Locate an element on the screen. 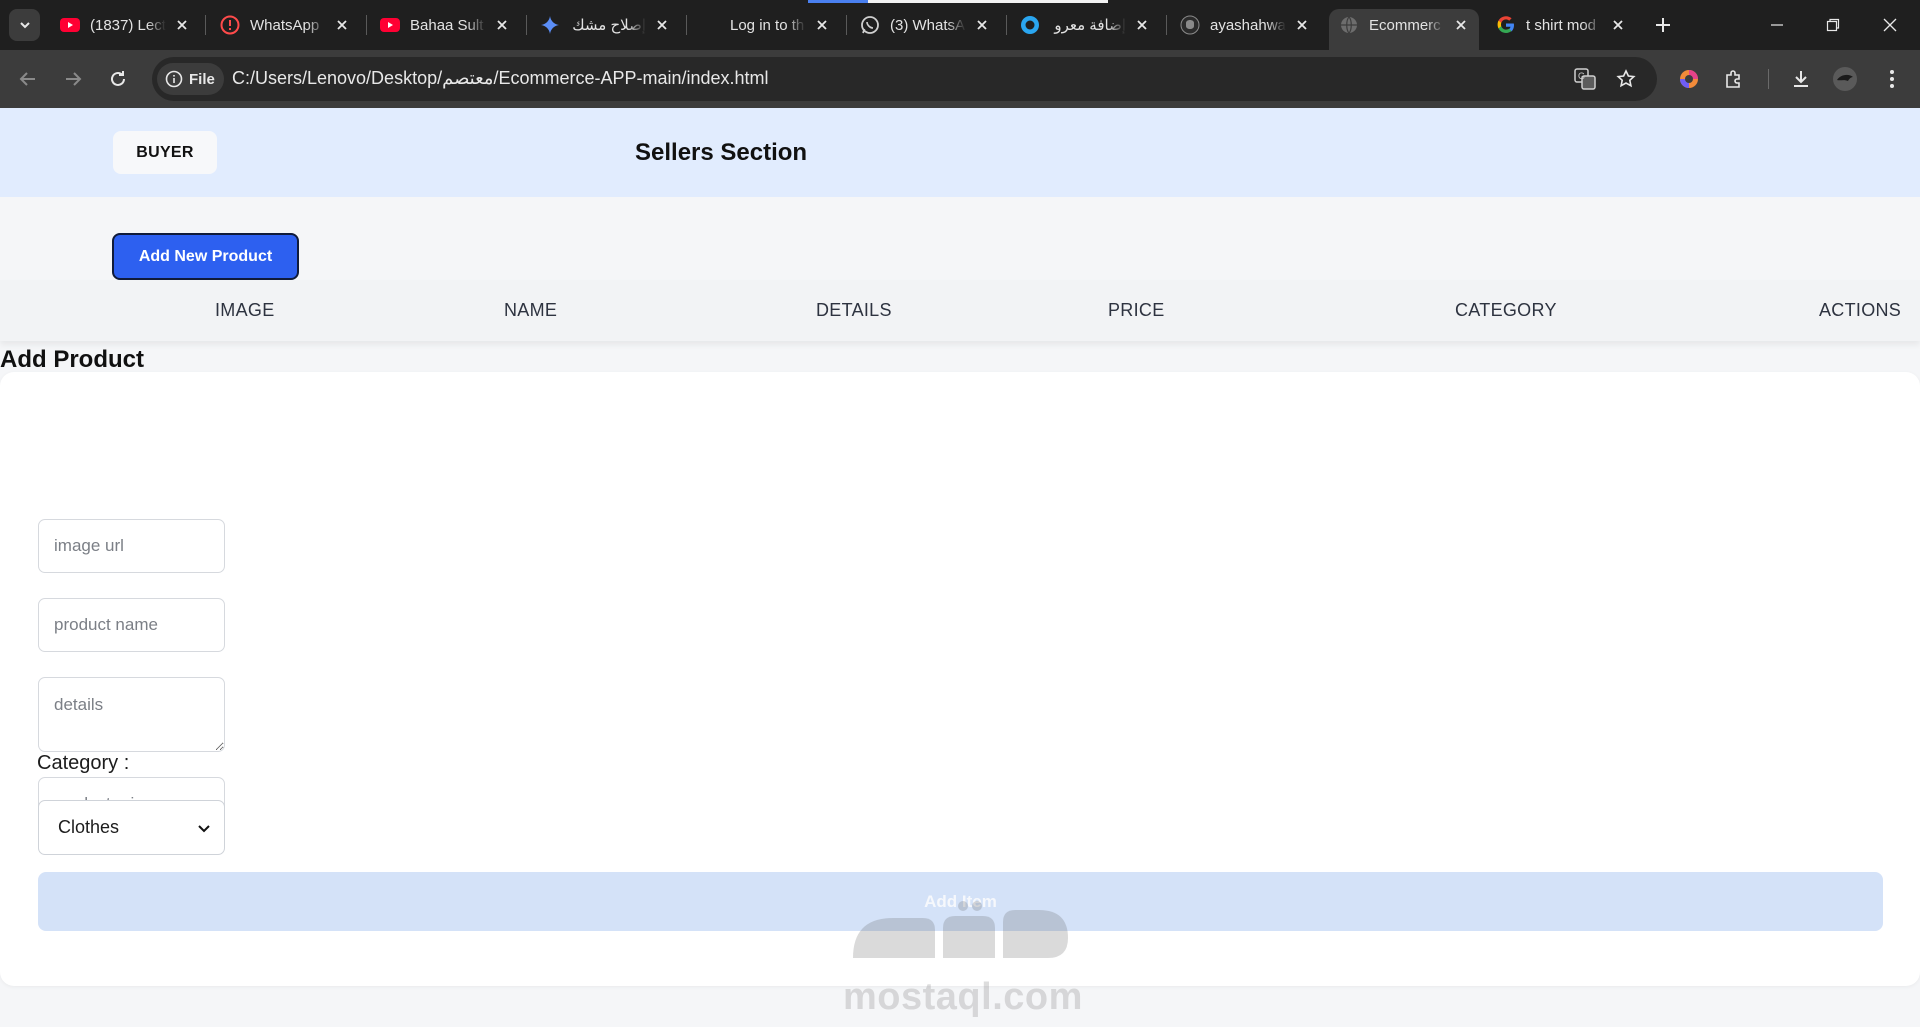 The height and width of the screenshot is (1027, 1920). details-textarea is located at coordinates (131, 714).